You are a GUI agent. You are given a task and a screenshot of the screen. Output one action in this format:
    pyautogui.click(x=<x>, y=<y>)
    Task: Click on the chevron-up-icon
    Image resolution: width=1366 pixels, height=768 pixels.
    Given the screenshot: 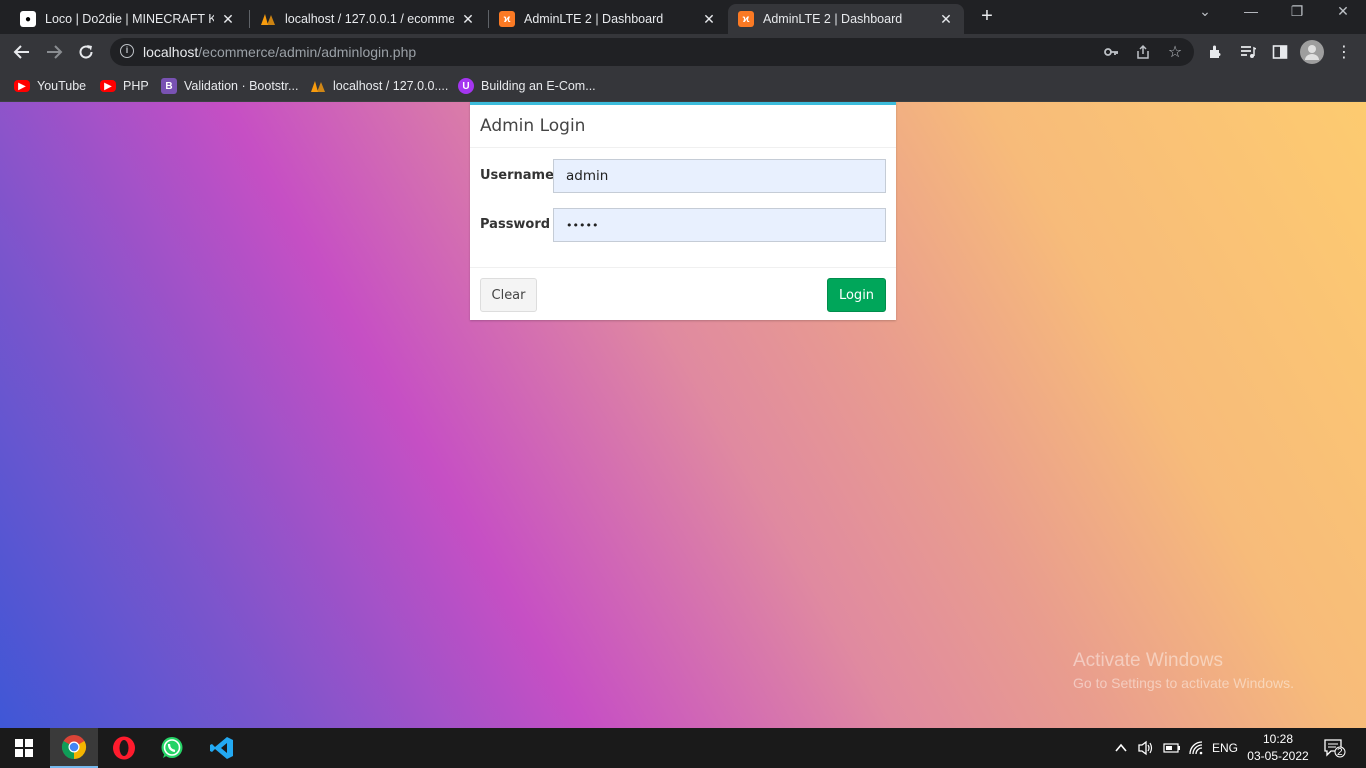 What is the action you would take?
    pyautogui.click(x=1121, y=747)
    